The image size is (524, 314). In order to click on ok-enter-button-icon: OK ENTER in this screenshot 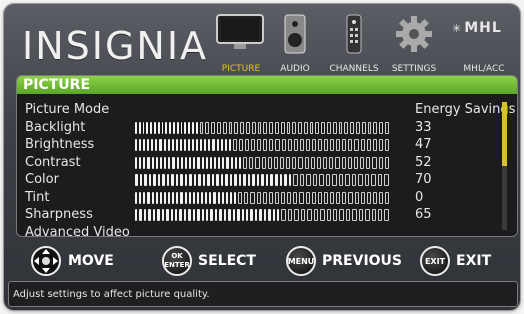, I will do `click(177, 261)`.